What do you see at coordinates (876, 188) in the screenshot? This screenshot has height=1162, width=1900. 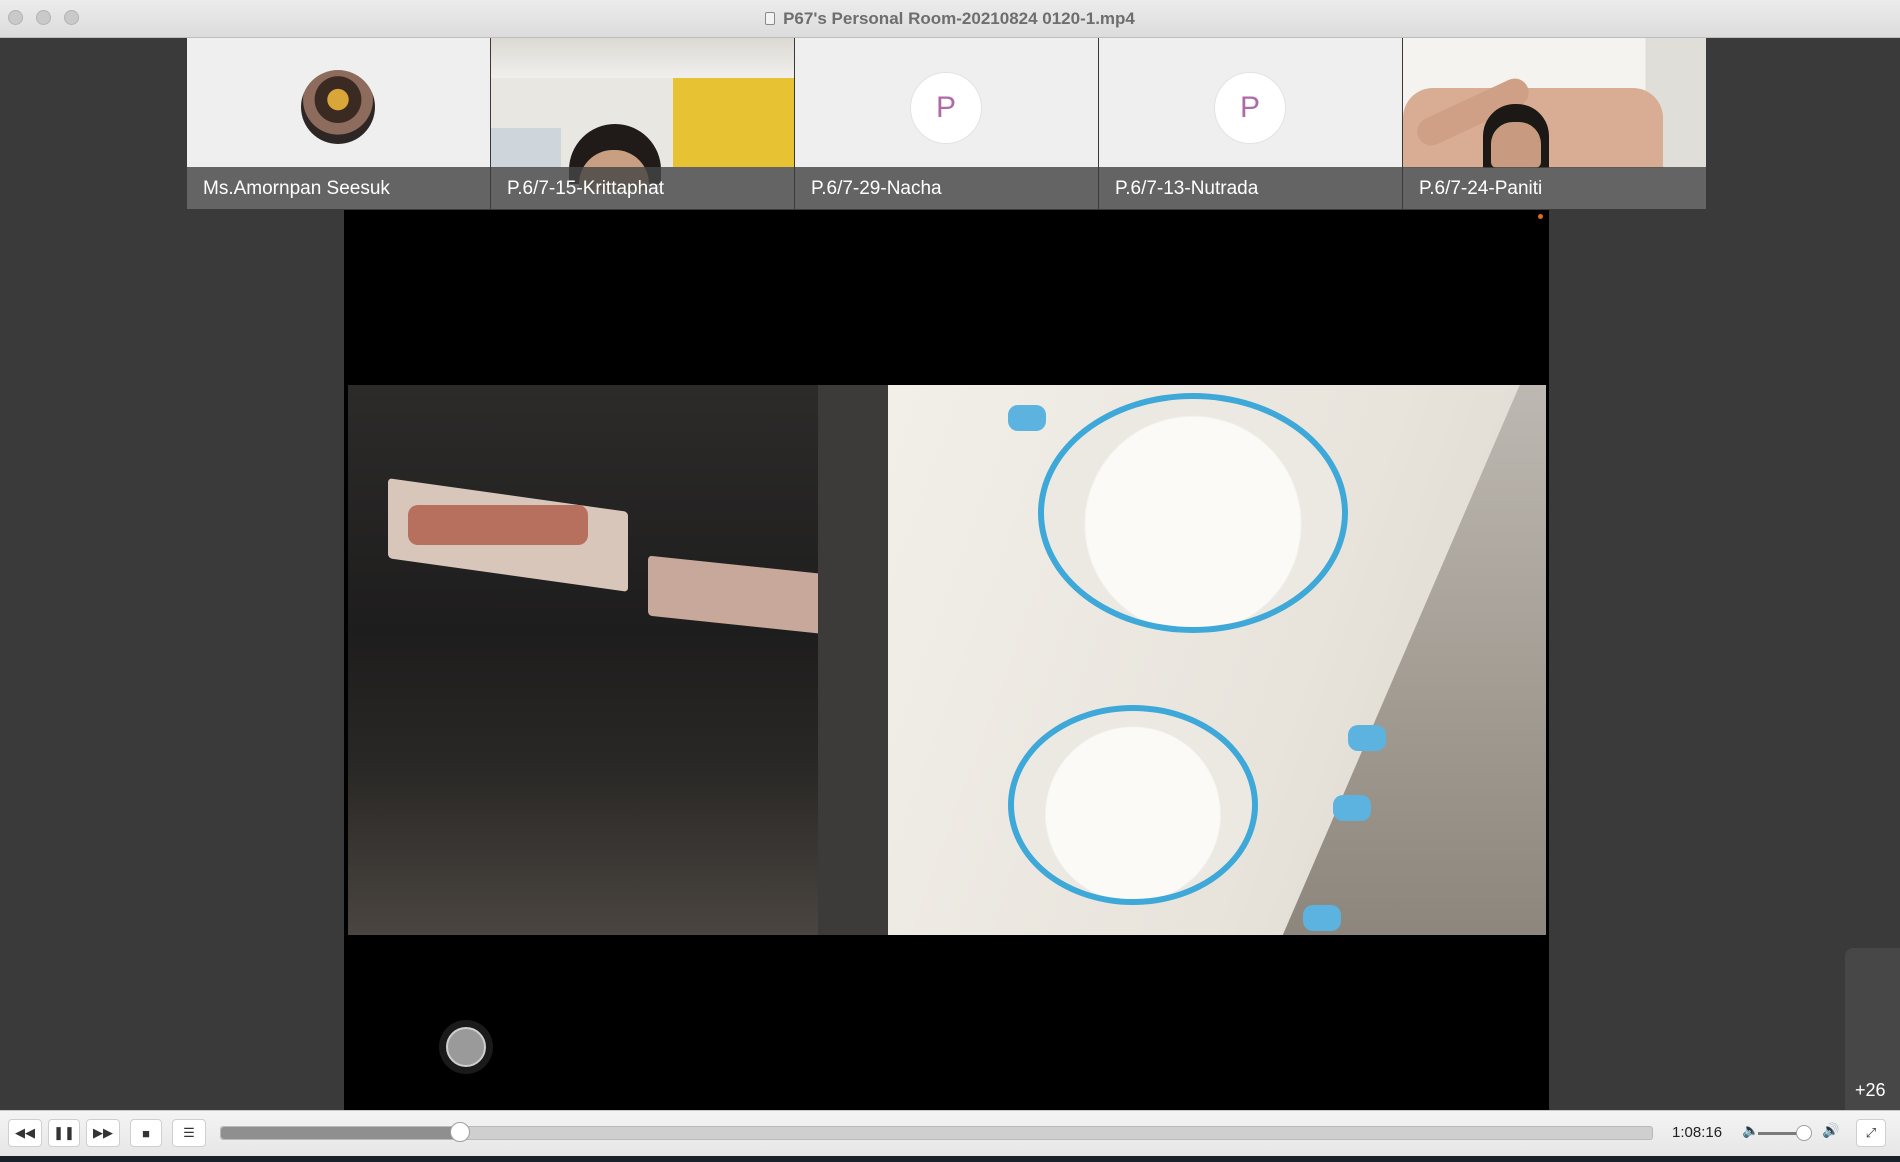 I see `participant-name: P.6/7-29-Nacha` at bounding box center [876, 188].